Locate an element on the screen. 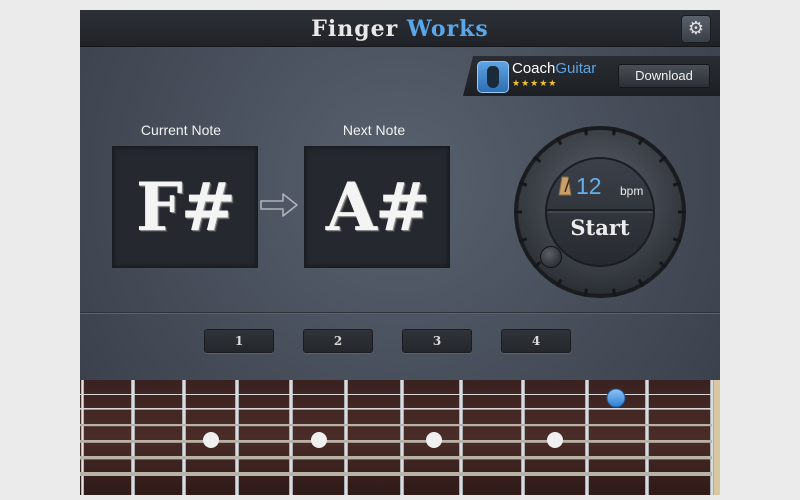 This screenshot has height=500, width=800. title-bar: Finger Works ⚙ is located at coordinates (400, 28).